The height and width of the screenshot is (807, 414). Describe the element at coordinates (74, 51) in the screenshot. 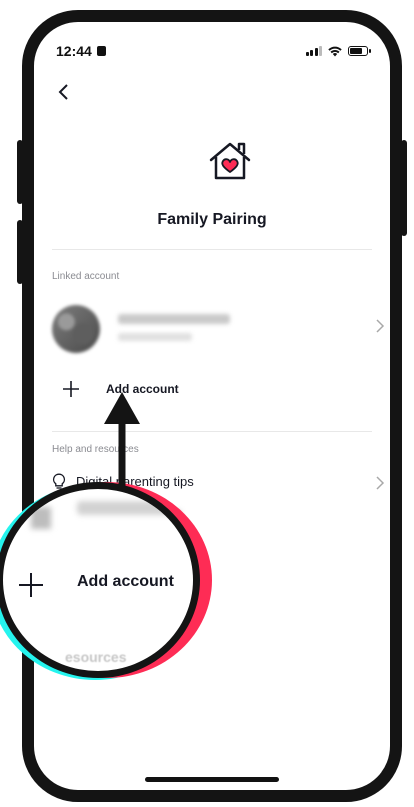

I see `status-time: 12:44` at that location.